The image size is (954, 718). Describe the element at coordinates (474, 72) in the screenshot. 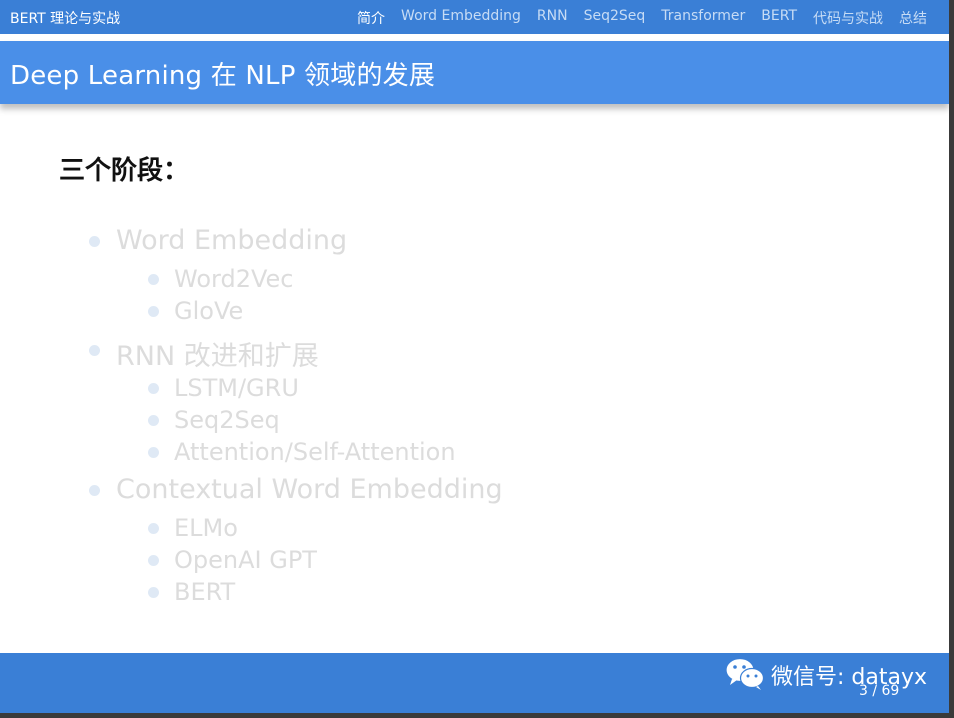

I see `slide-title-bar: Deep Learning 在 NLP 领域的发展` at that location.